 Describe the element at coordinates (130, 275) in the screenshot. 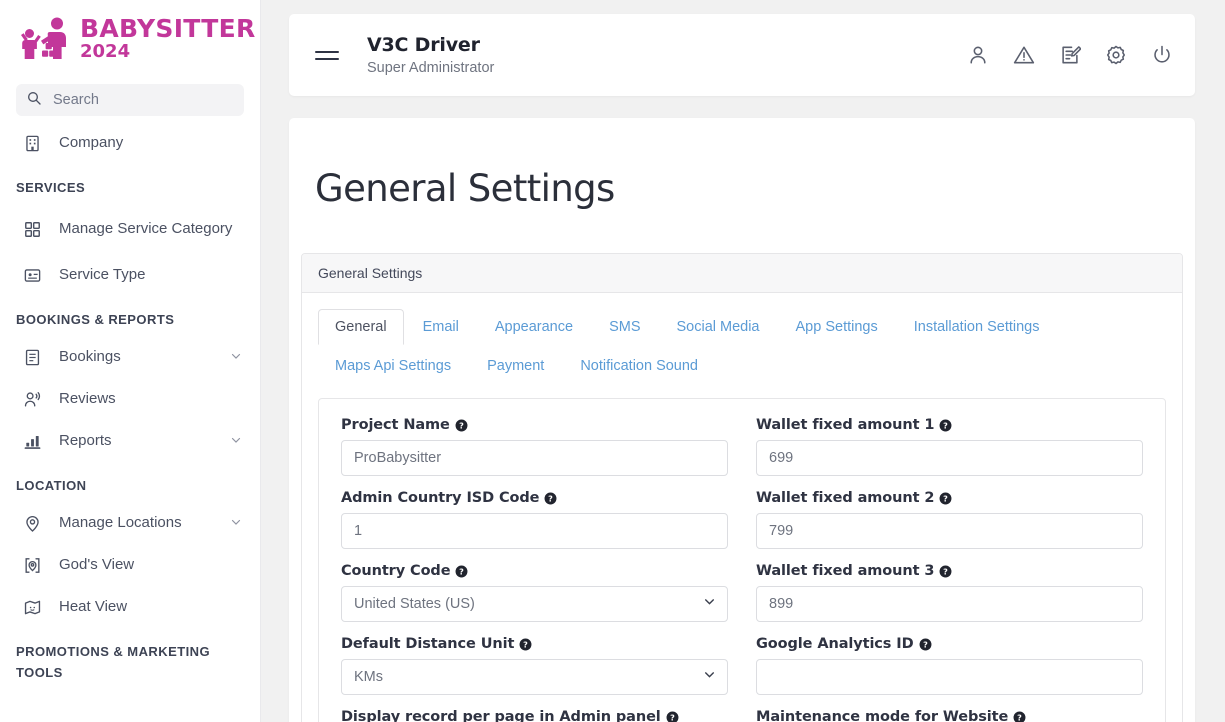

I see `sidebar-item-service-type: Service Type` at that location.